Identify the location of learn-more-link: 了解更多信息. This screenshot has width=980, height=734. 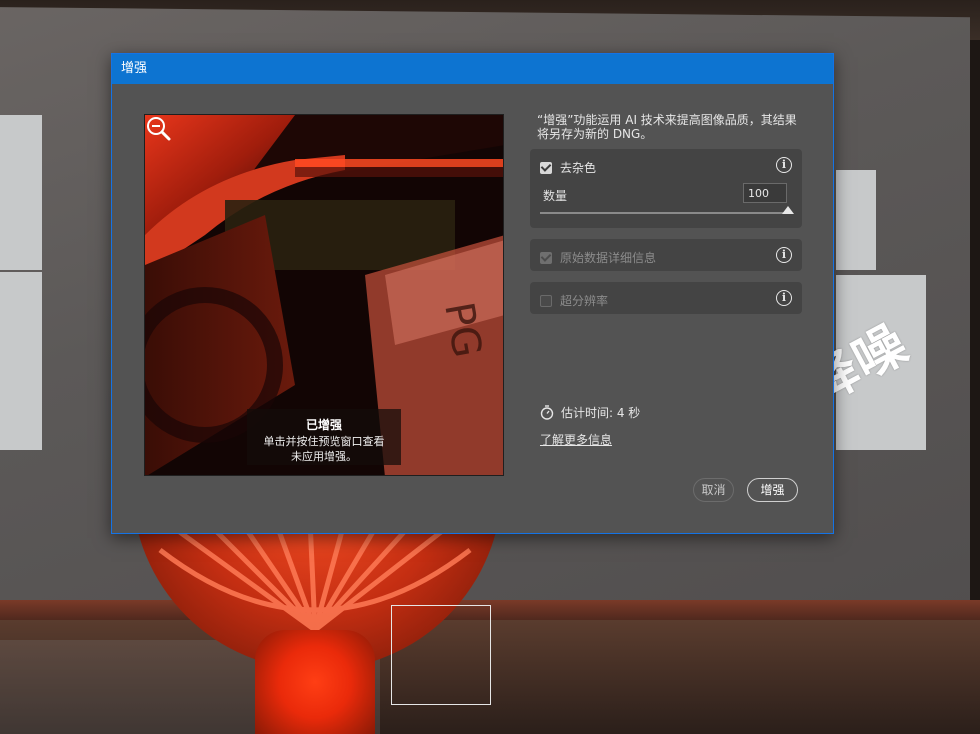
(576, 439).